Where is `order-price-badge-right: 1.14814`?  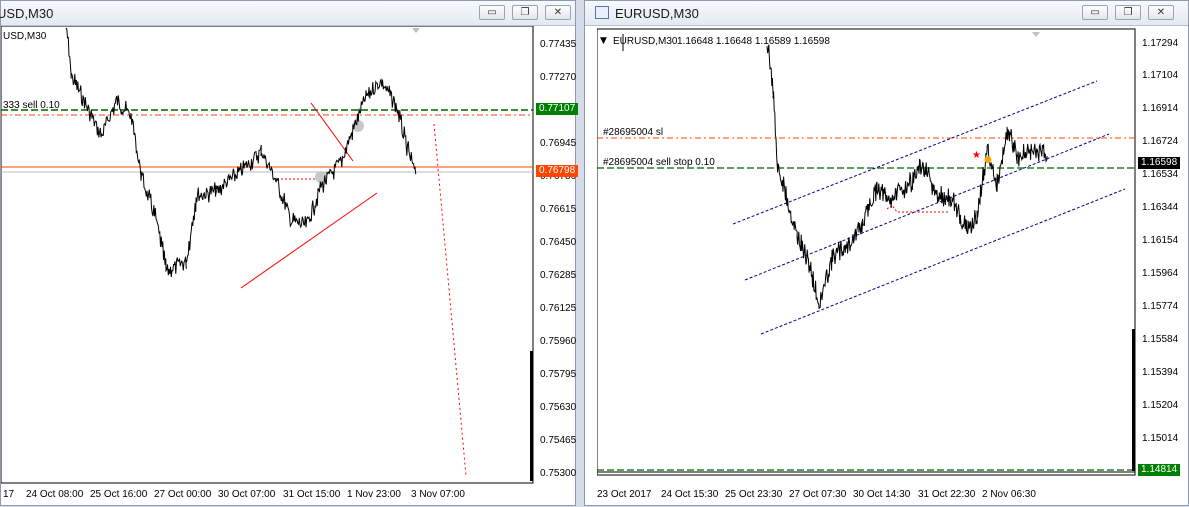
order-price-badge-right: 1.14814 is located at coordinates (1159, 470).